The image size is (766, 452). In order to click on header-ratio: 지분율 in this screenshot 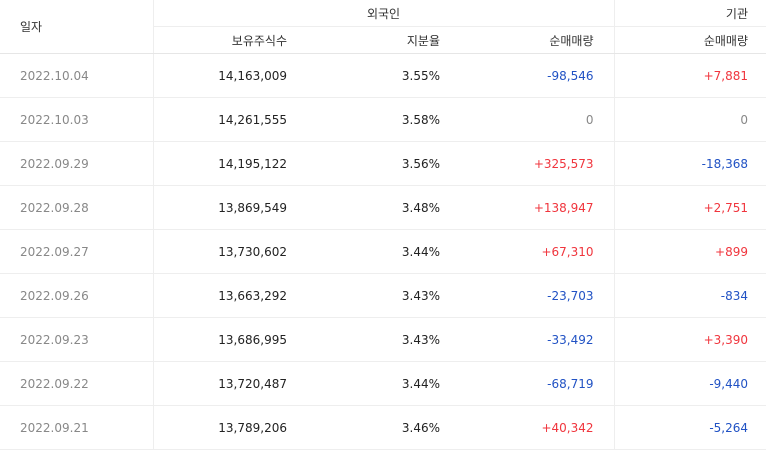, I will do `click(383, 40)`.